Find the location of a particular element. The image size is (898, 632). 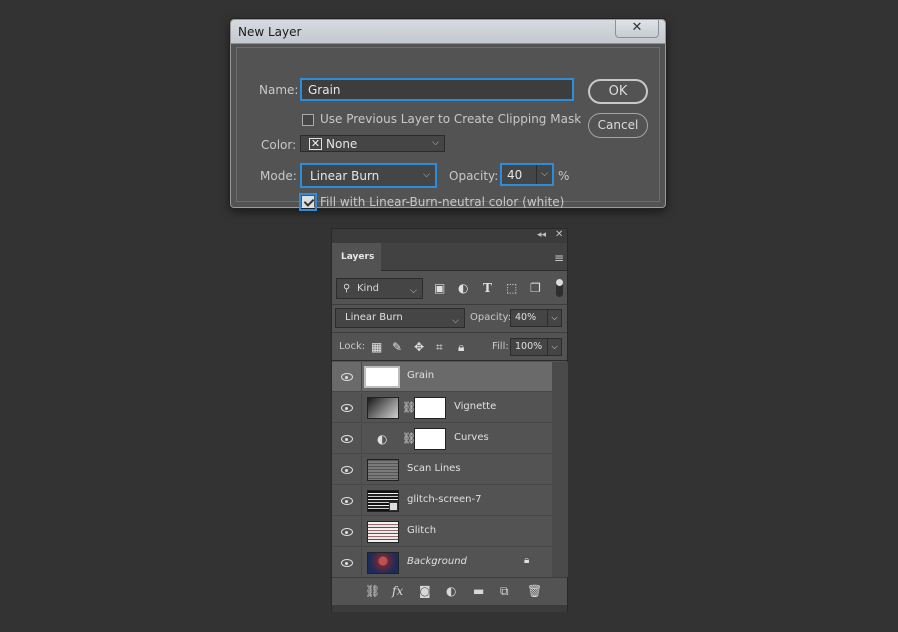

mode-label: Mode: is located at coordinates (278, 176).